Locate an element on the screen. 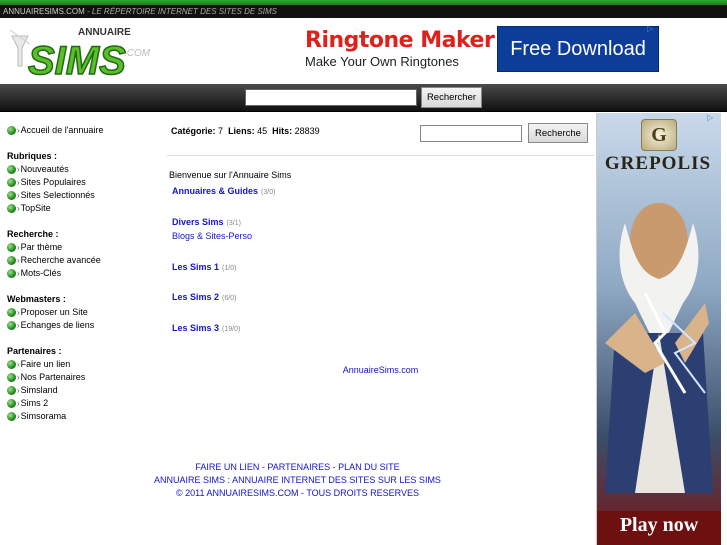 The width and height of the screenshot is (727, 545). sidebar-item-par-theme: › Par thème is located at coordinates (86, 247).